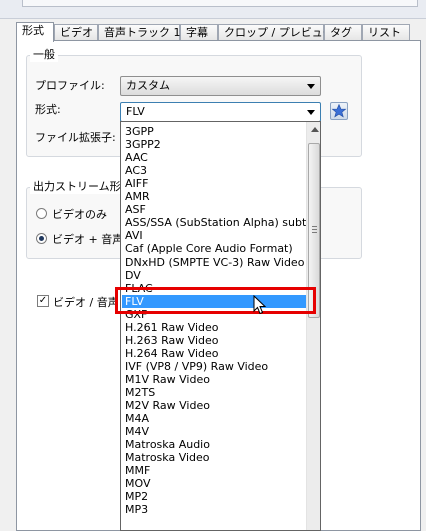 The width and height of the screenshot is (426, 531). What do you see at coordinates (215, 300) in the screenshot?
I see `selection-highlight-box` at bounding box center [215, 300].